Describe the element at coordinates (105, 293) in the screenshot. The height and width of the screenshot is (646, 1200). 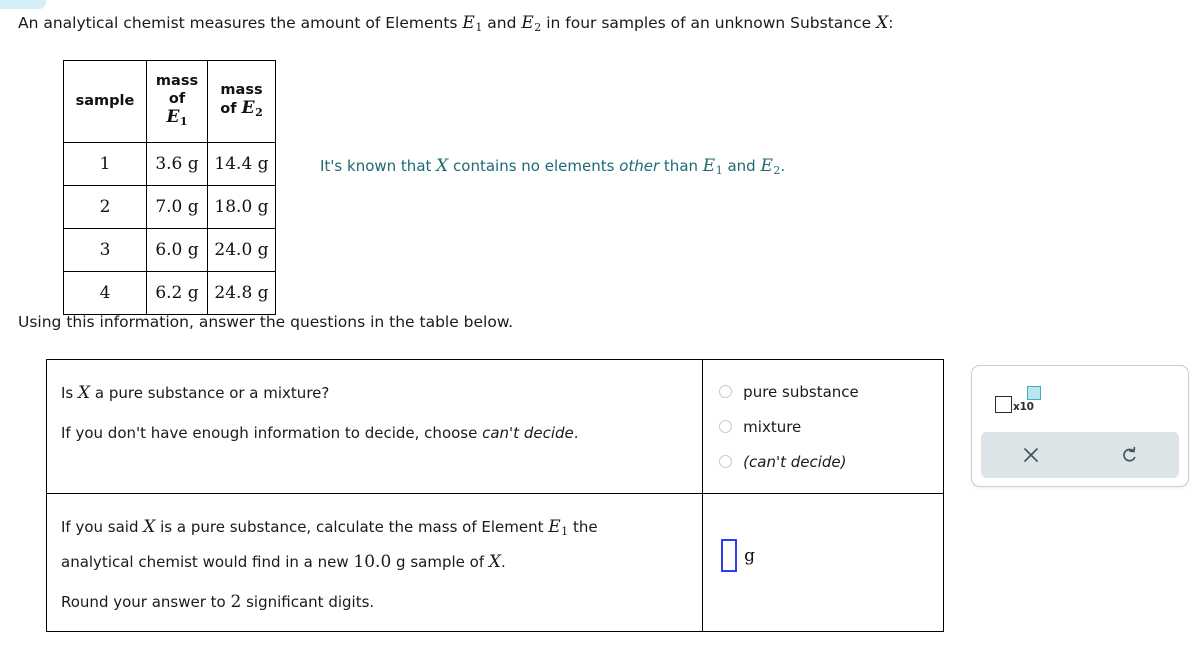
I see `cell-sample: 4` at that location.